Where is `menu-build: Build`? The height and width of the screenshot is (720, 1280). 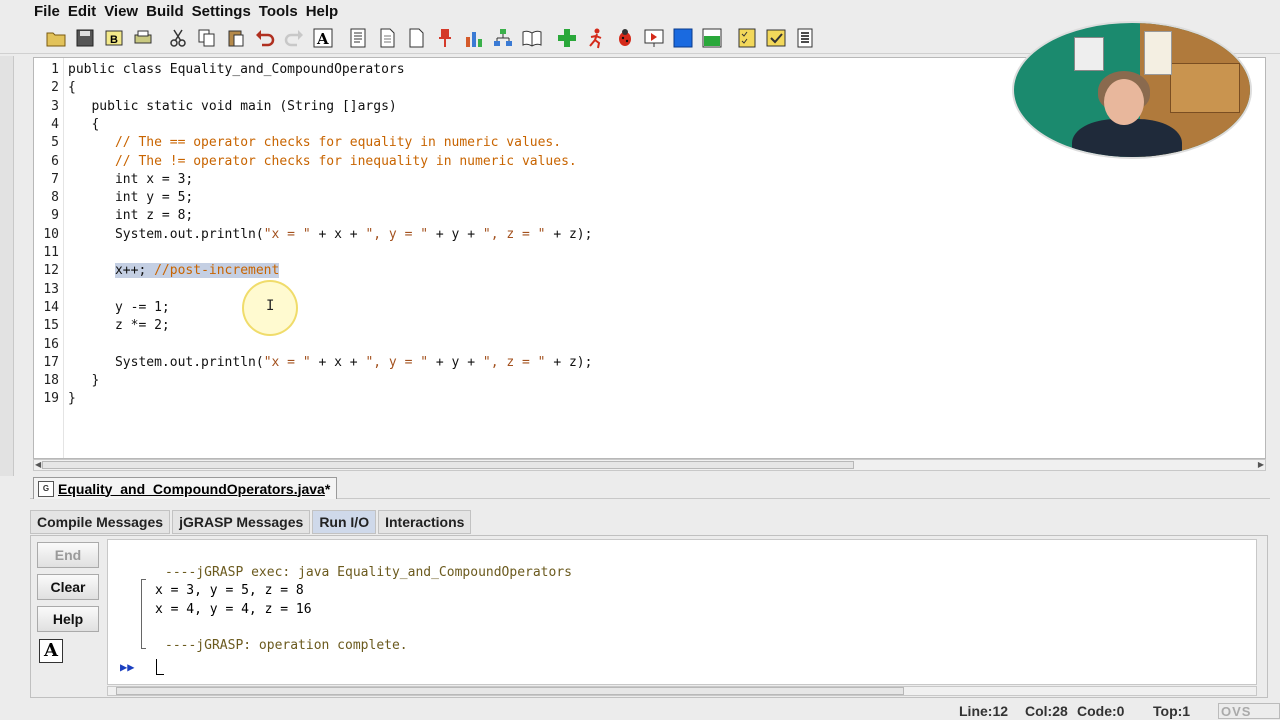 menu-build: Build is located at coordinates (165, 11).